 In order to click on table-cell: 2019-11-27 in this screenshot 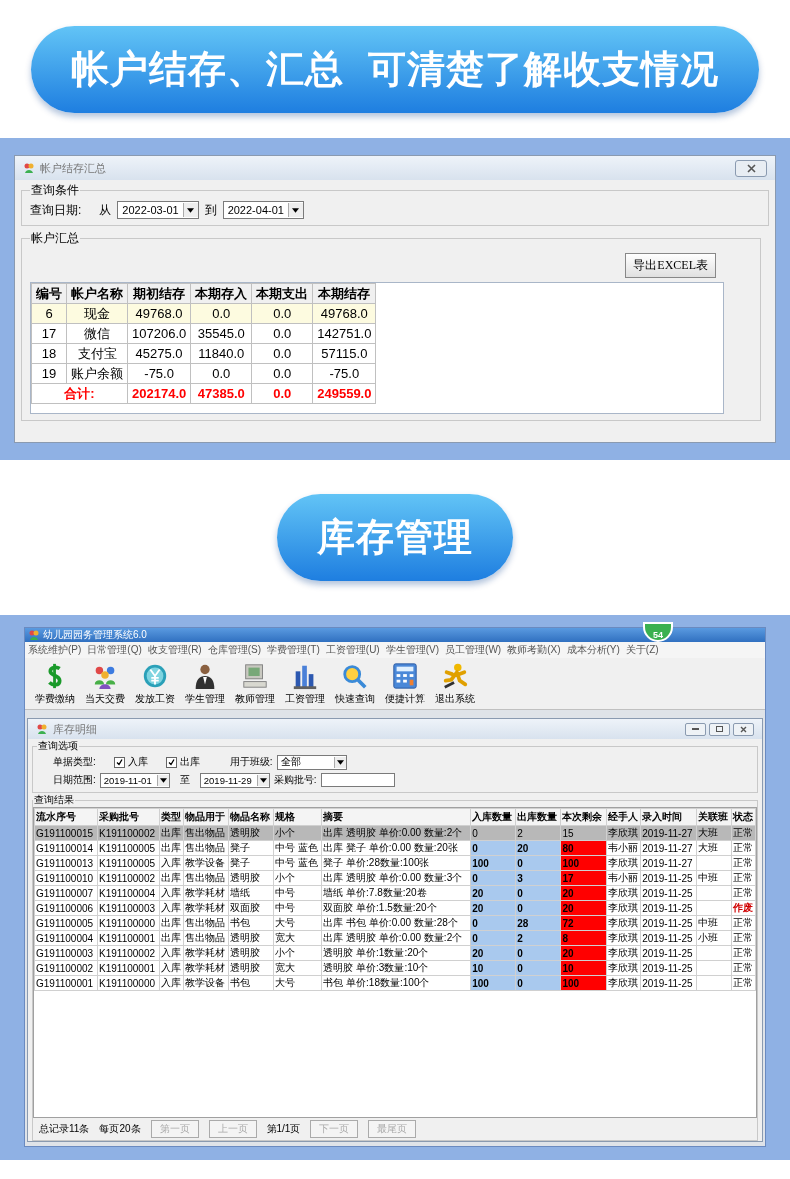, I will do `click(668, 848)`.